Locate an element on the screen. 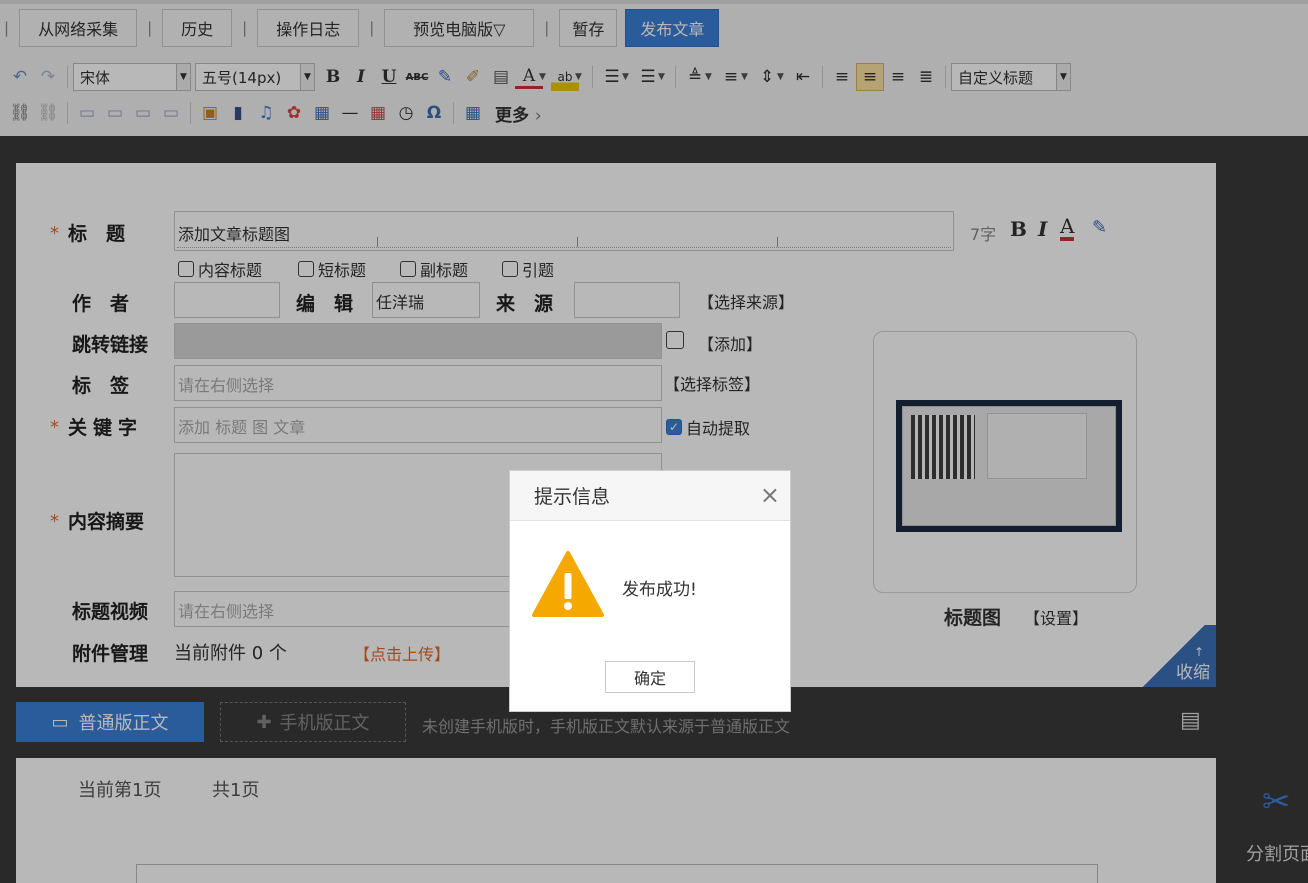 The width and height of the screenshot is (1308, 883). dialog-header: 提示信息 × is located at coordinates (650, 496).